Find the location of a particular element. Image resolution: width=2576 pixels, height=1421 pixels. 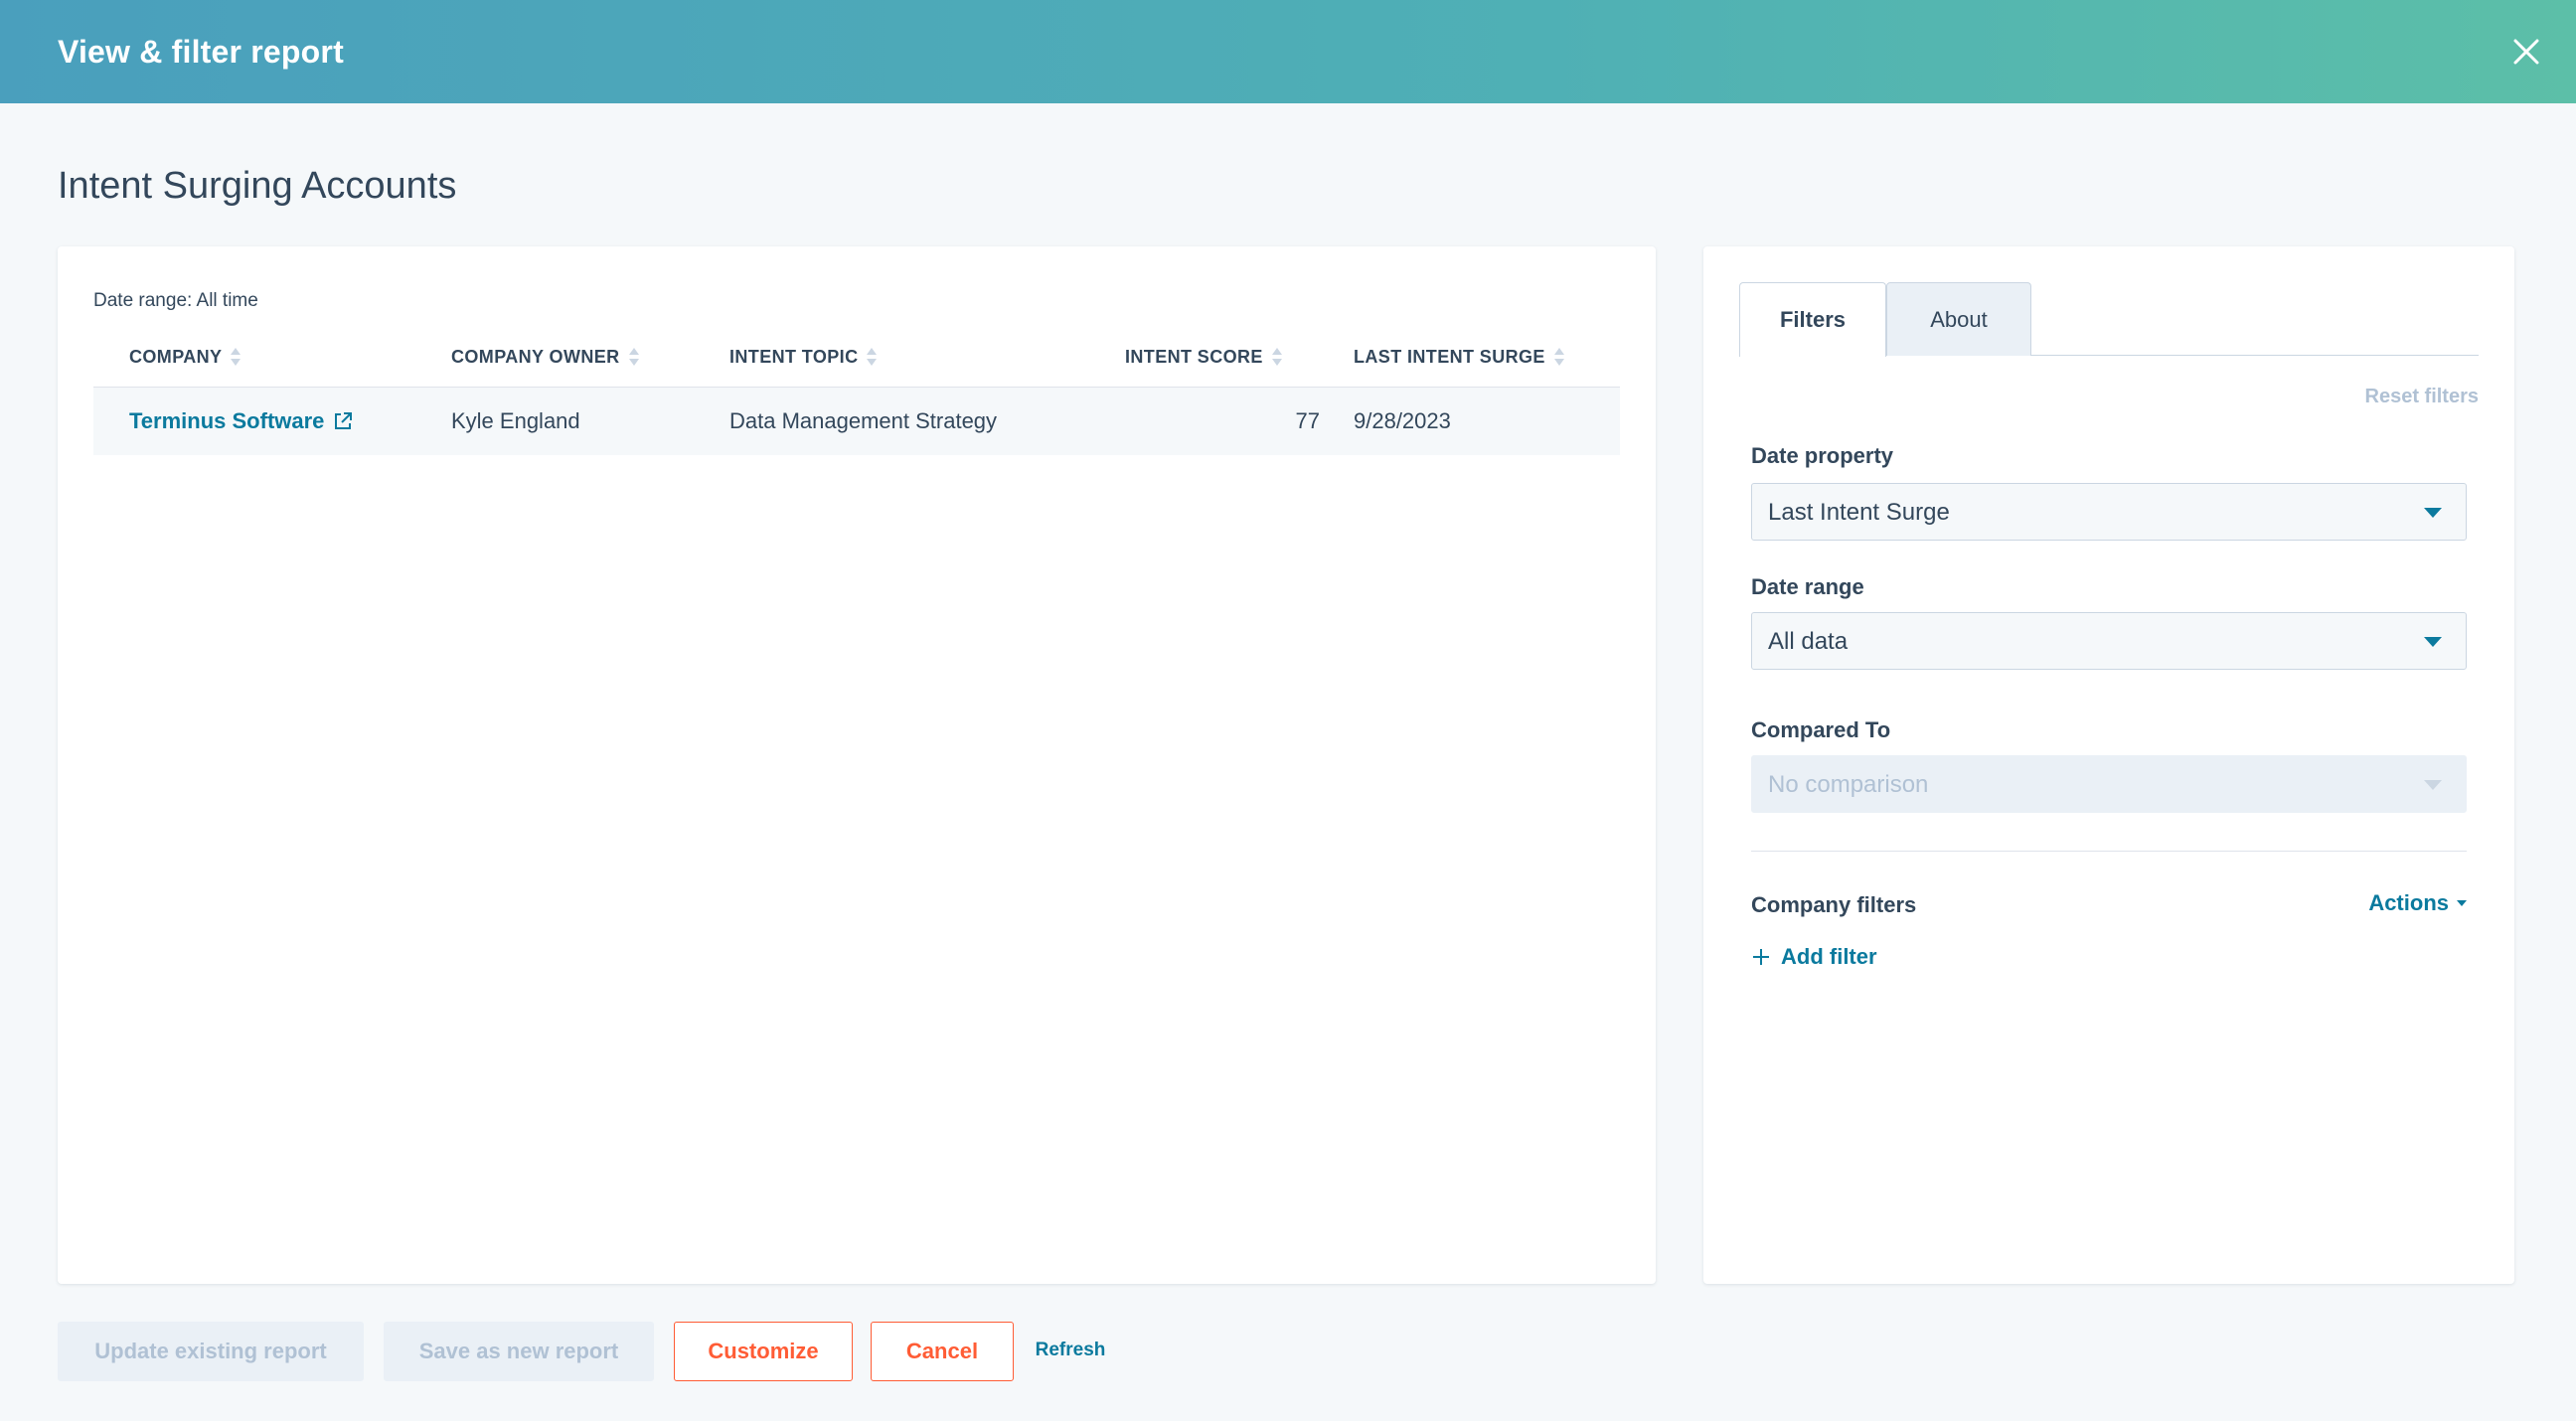

column-header-company: COMPANY is located at coordinates (185, 357).